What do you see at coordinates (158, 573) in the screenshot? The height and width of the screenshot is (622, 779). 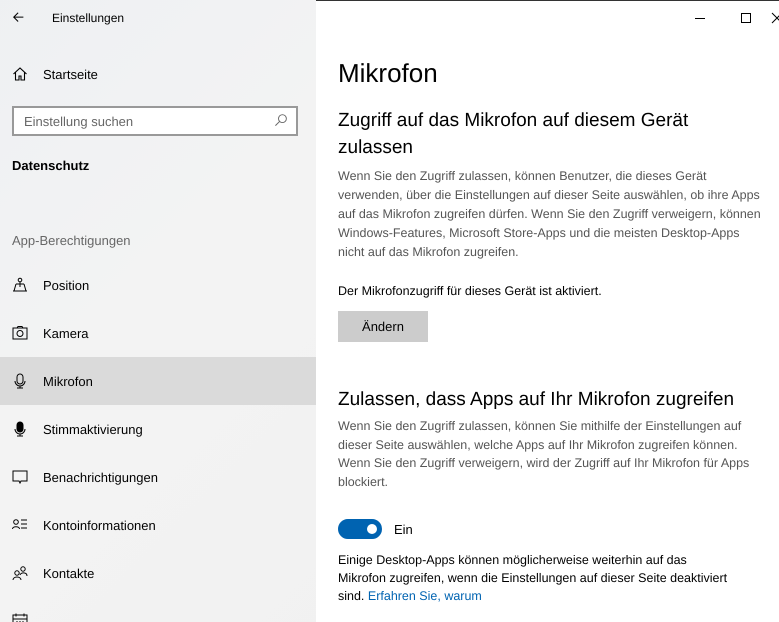 I see `sidebar-item: Kontakte` at bounding box center [158, 573].